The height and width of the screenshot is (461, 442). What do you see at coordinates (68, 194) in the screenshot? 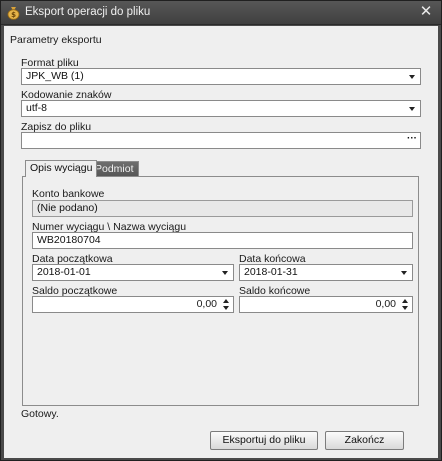
I see `bank-account-label: Konto bankowe` at bounding box center [68, 194].